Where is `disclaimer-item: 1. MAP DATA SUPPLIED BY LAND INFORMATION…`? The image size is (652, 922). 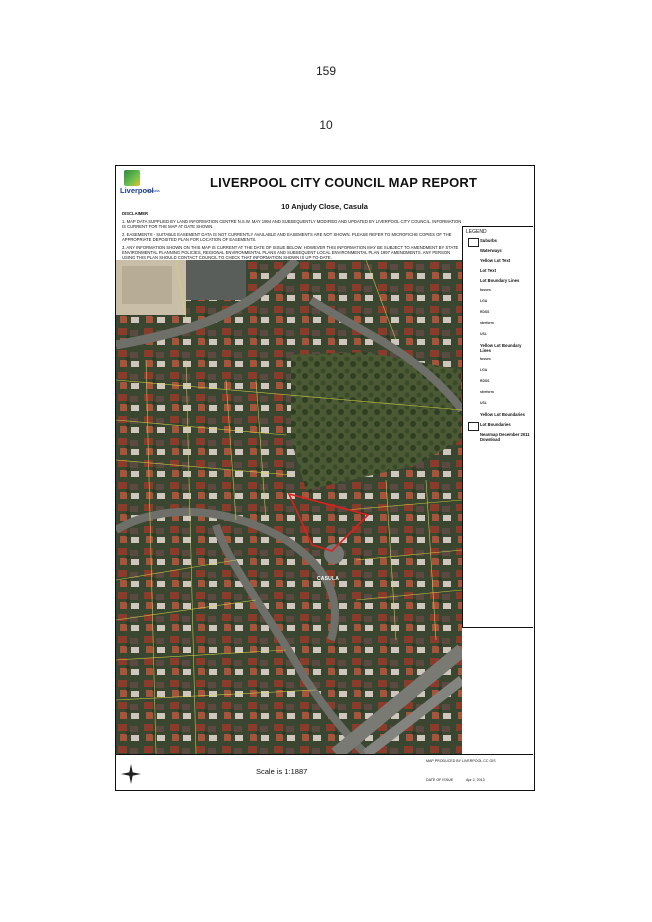 disclaimer-item: 1. MAP DATA SUPPLIED BY LAND INFORMATION… is located at coordinates (292, 224).